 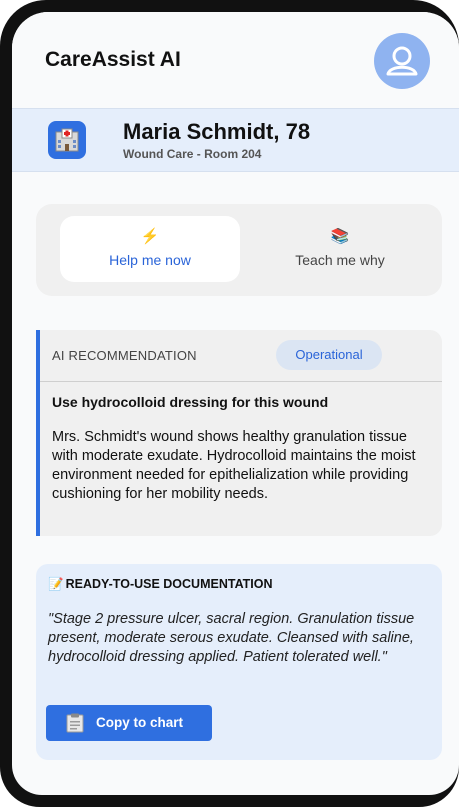 I want to click on operational-badge: Operational, so click(x=329, y=355).